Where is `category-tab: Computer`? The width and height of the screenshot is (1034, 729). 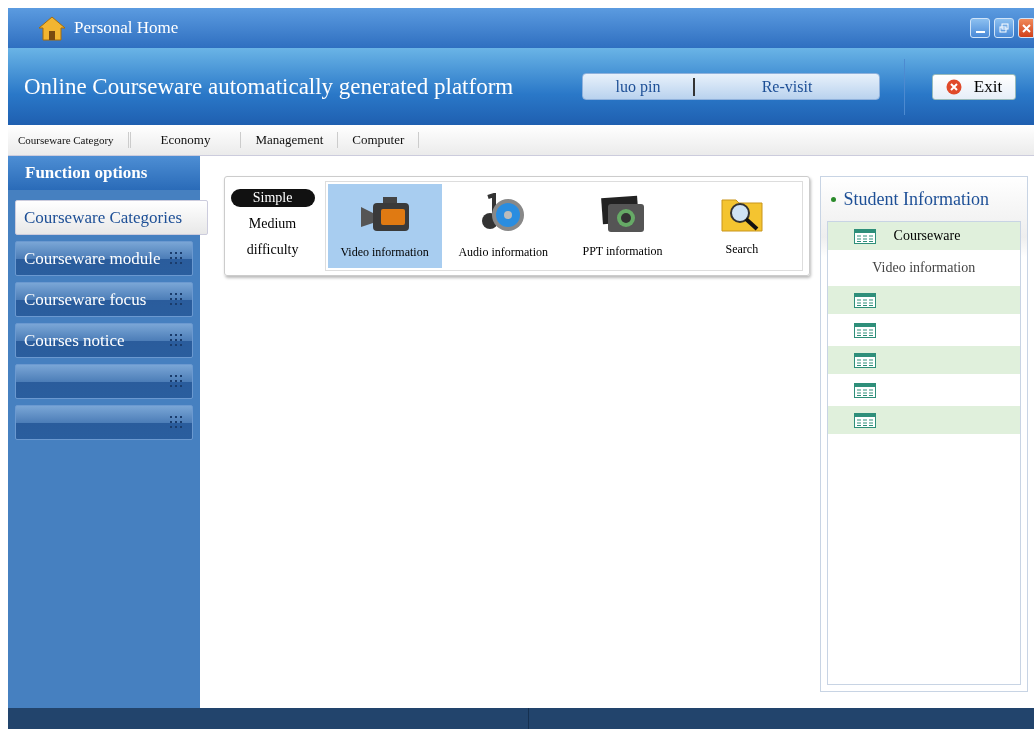
category-tab: Computer is located at coordinates (379, 140).